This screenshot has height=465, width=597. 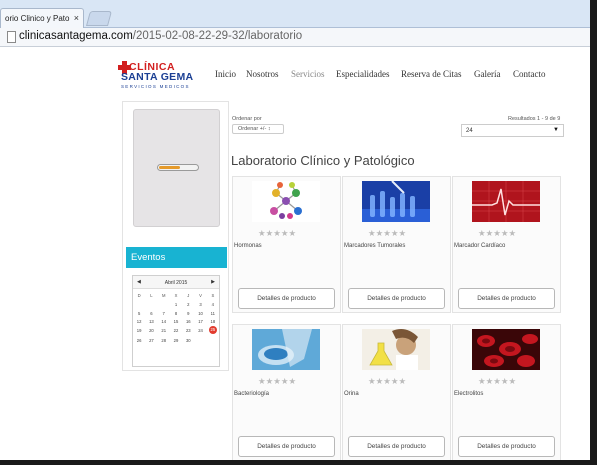 What do you see at coordinates (252, 129) in the screenshot?
I see `order-by-value: Ordenar +/-` at bounding box center [252, 129].